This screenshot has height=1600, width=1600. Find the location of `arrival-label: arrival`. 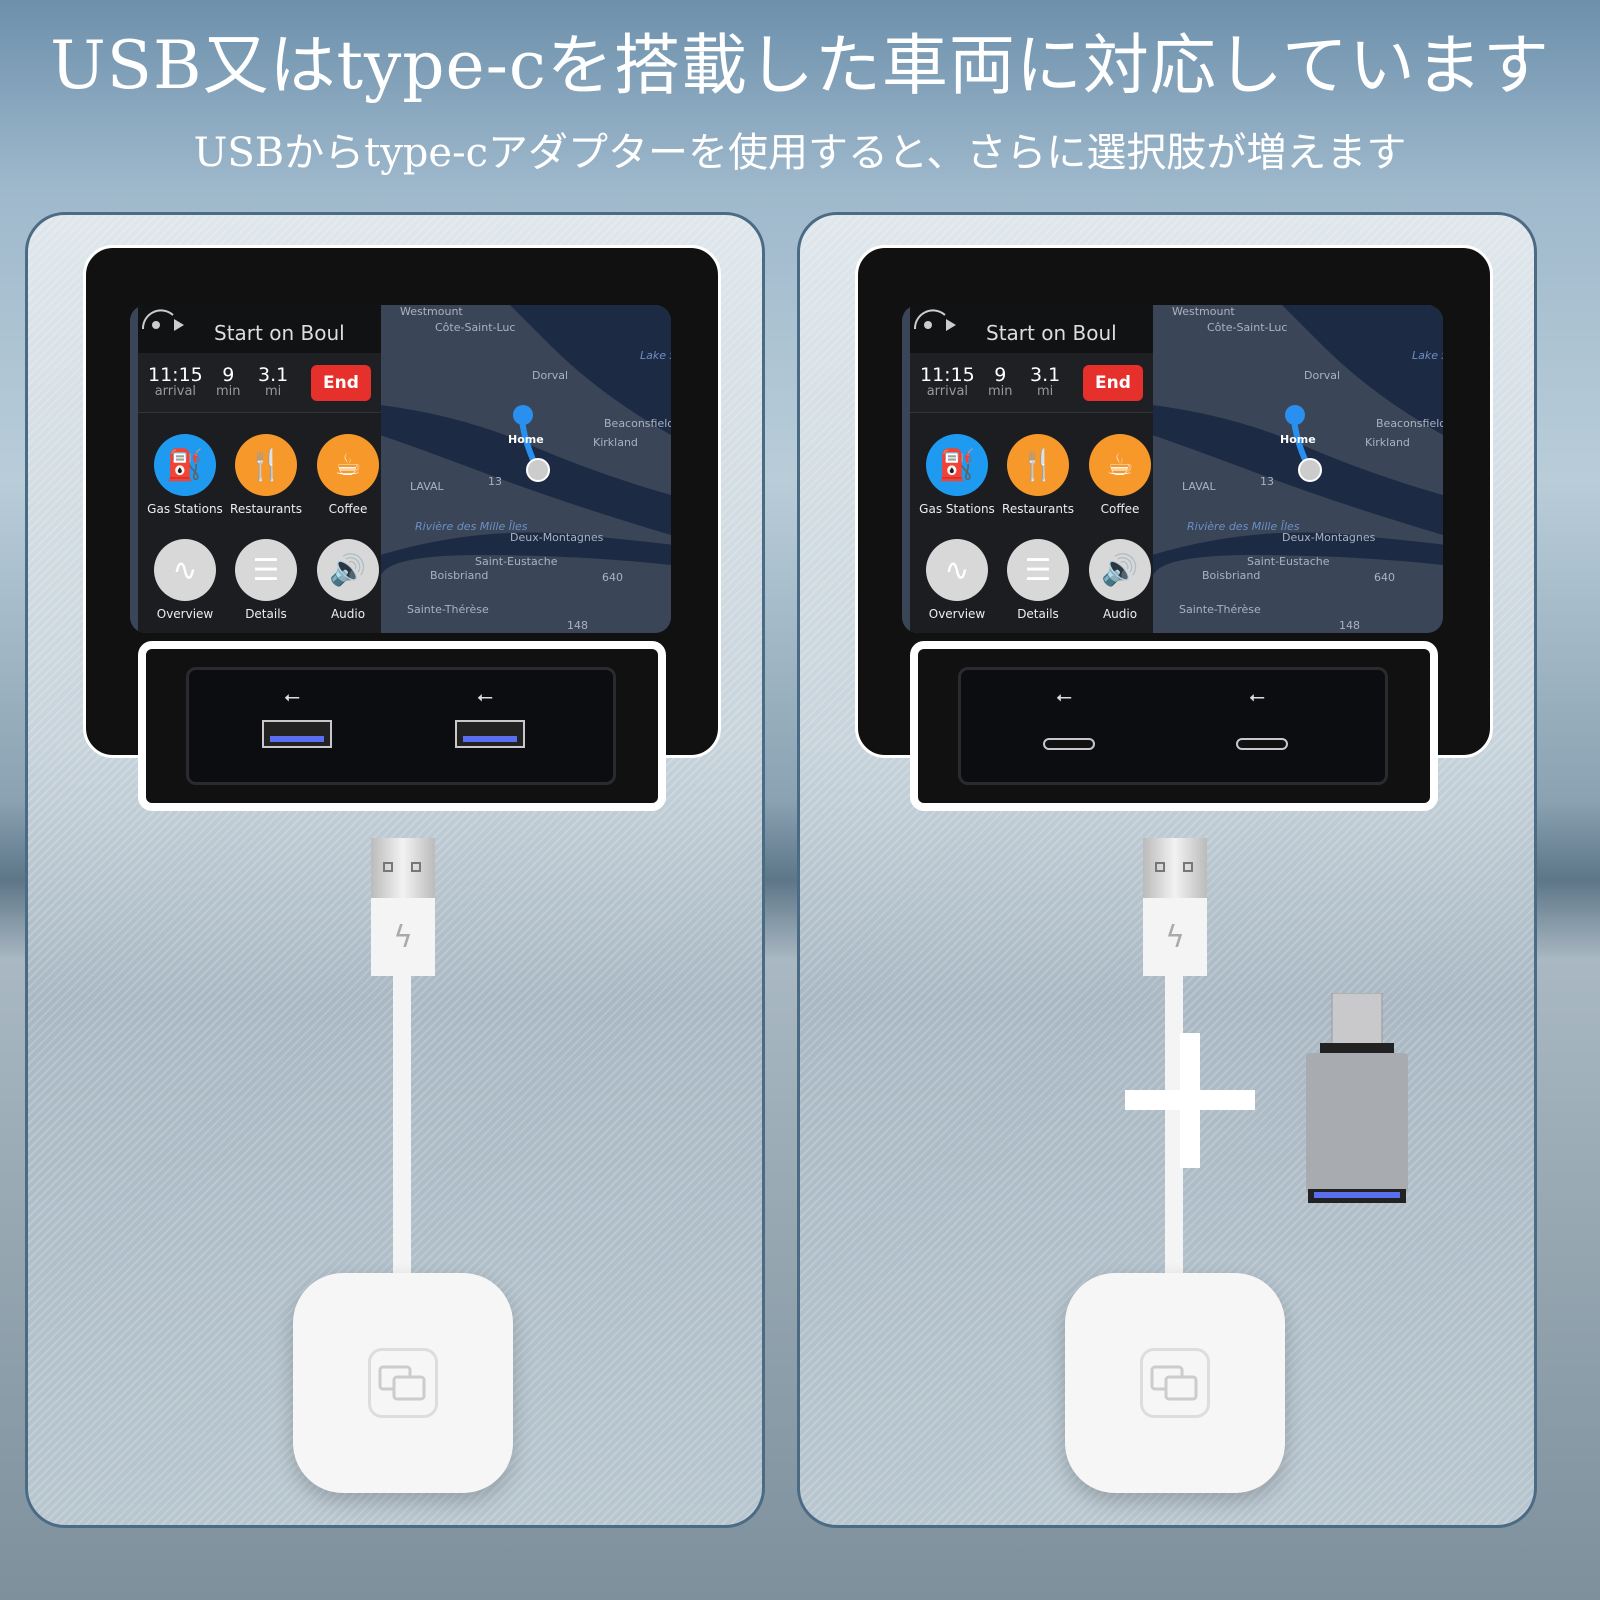

arrival-label: arrival is located at coordinates (175, 391).